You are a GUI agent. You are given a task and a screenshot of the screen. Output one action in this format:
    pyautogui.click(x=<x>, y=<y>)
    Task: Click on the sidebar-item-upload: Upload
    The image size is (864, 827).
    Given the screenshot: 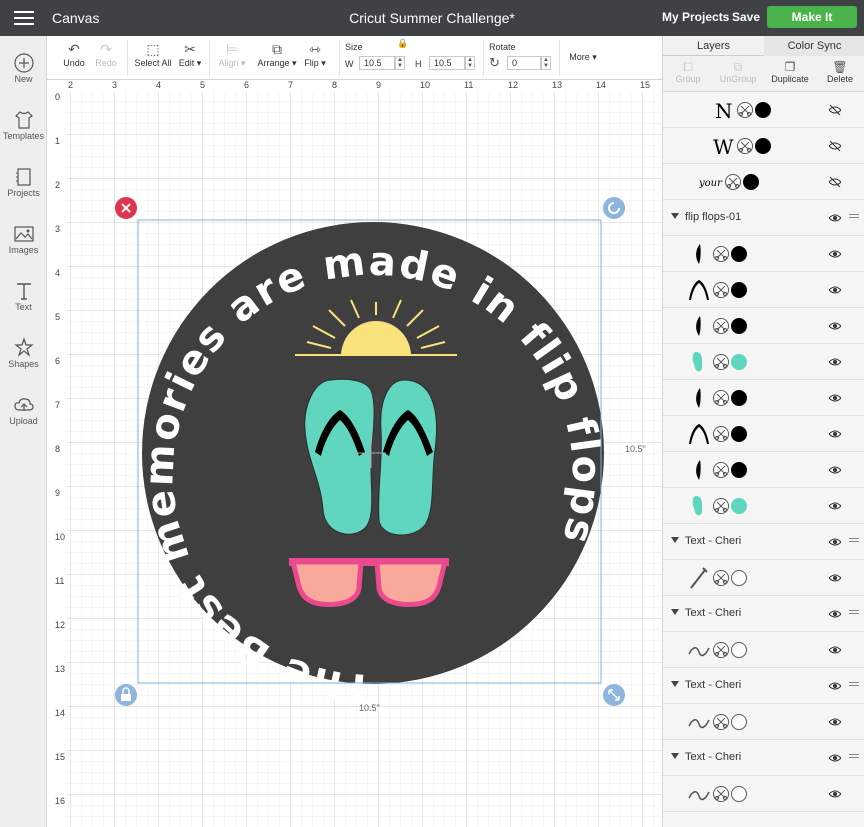 What is the action you would take?
    pyautogui.click(x=23, y=410)
    